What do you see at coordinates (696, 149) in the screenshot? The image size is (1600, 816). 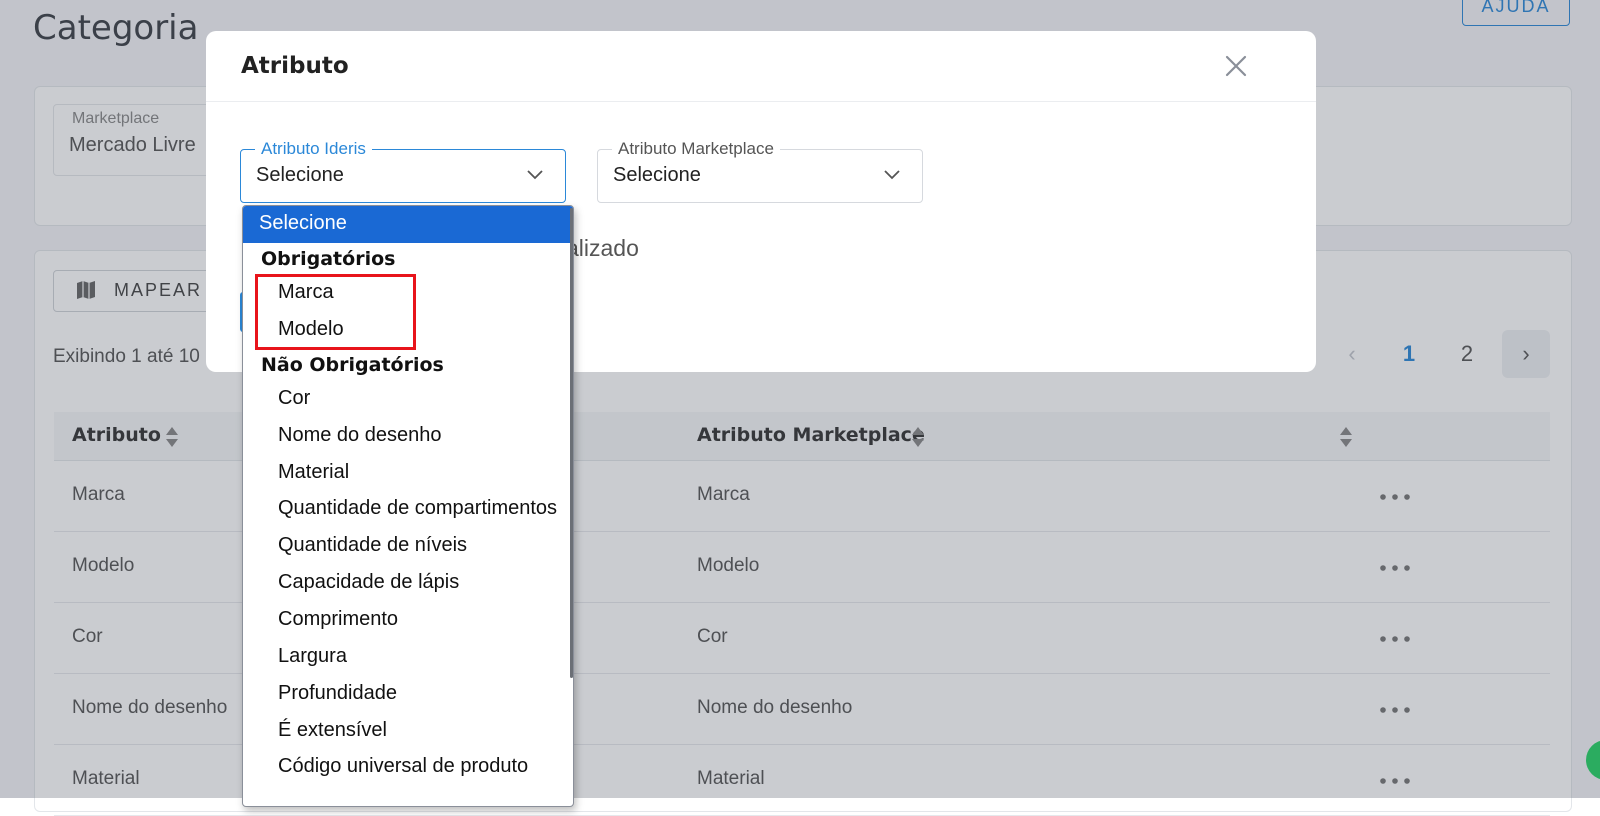 I see `marketplace-attribute-label: Atributo Marketplace` at bounding box center [696, 149].